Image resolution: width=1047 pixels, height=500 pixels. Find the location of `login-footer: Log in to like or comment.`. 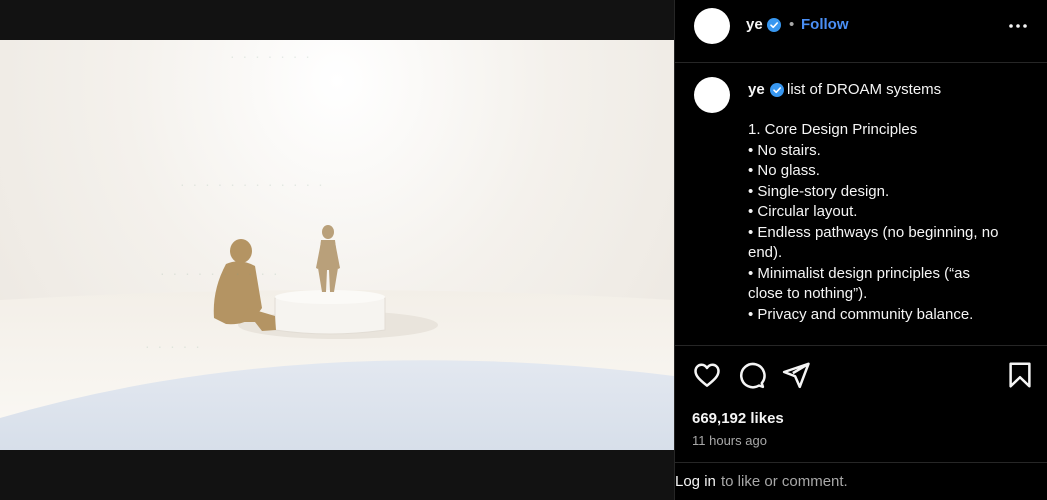

login-footer: Log in to like or comment. is located at coordinates (861, 481).